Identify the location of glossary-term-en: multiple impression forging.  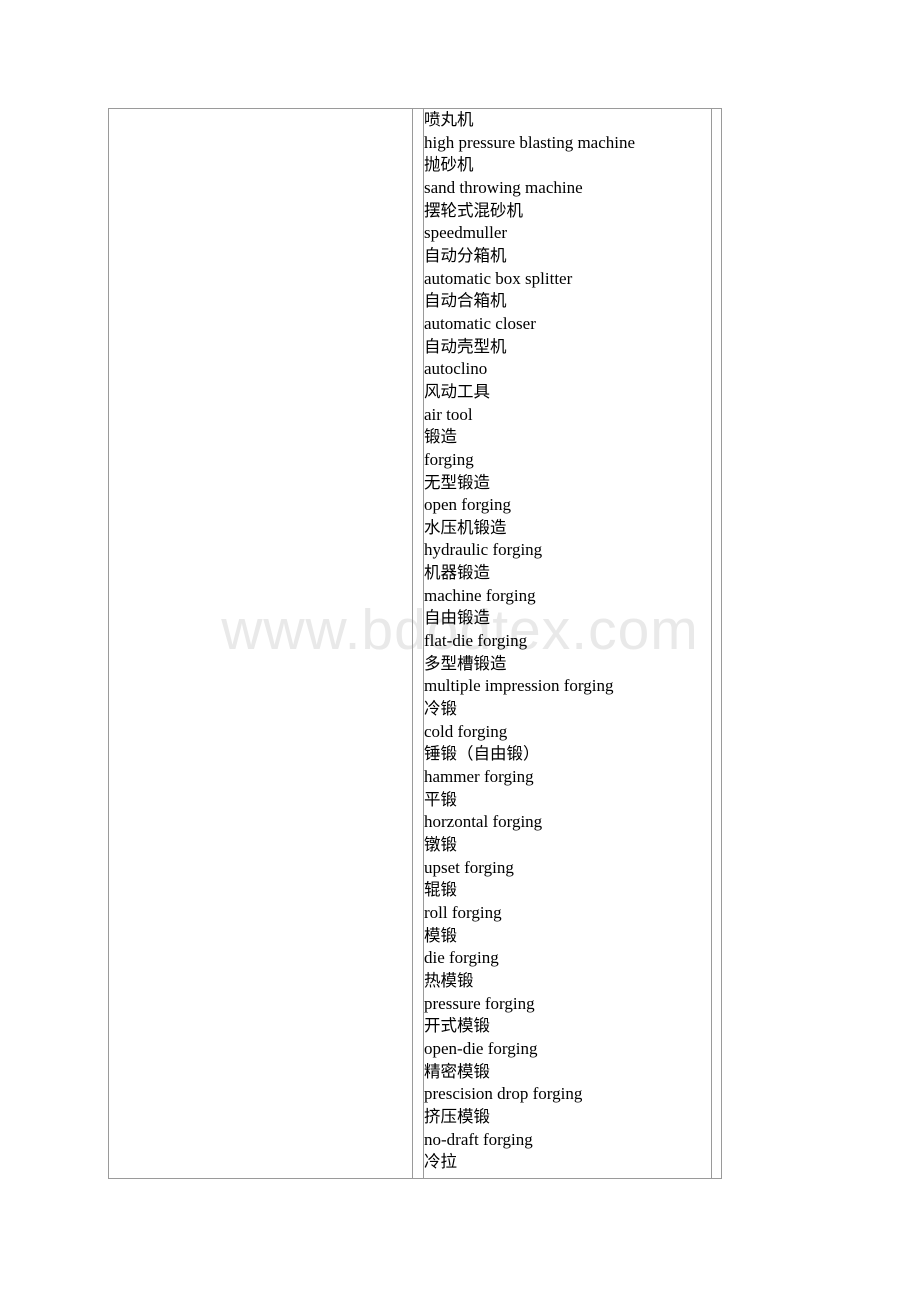
(519, 686).